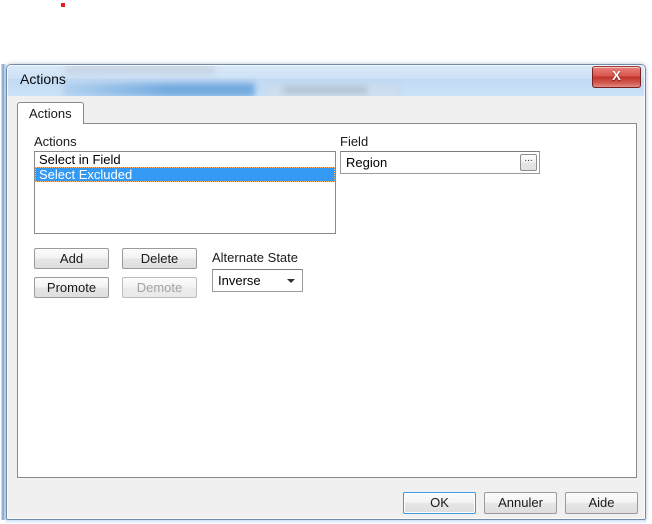 This screenshot has height=524, width=652. What do you see at coordinates (439, 503) in the screenshot?
I see `ok-button: OK` at bounding box center [439, 503].